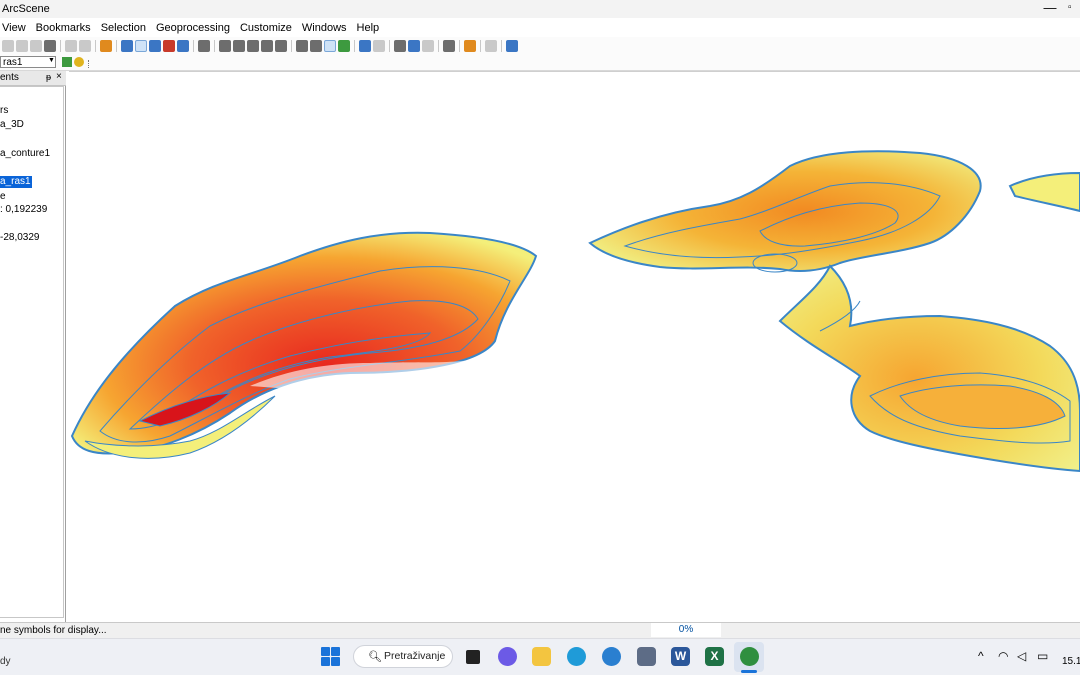 This screenshot has height=675, width=1080. What do you see at coordinates (90, 64) in the screenshot?
I see `toolbar-grip` at bounding box center [90, 64].